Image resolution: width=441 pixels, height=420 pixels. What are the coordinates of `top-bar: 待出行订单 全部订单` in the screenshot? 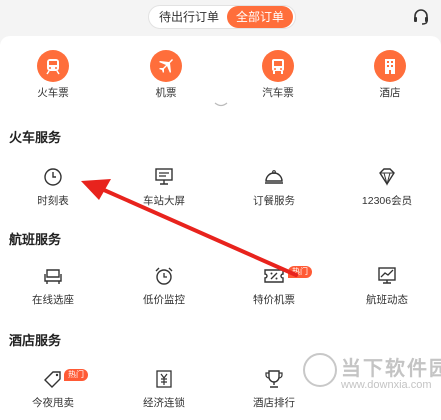 It's located at (220, 18).